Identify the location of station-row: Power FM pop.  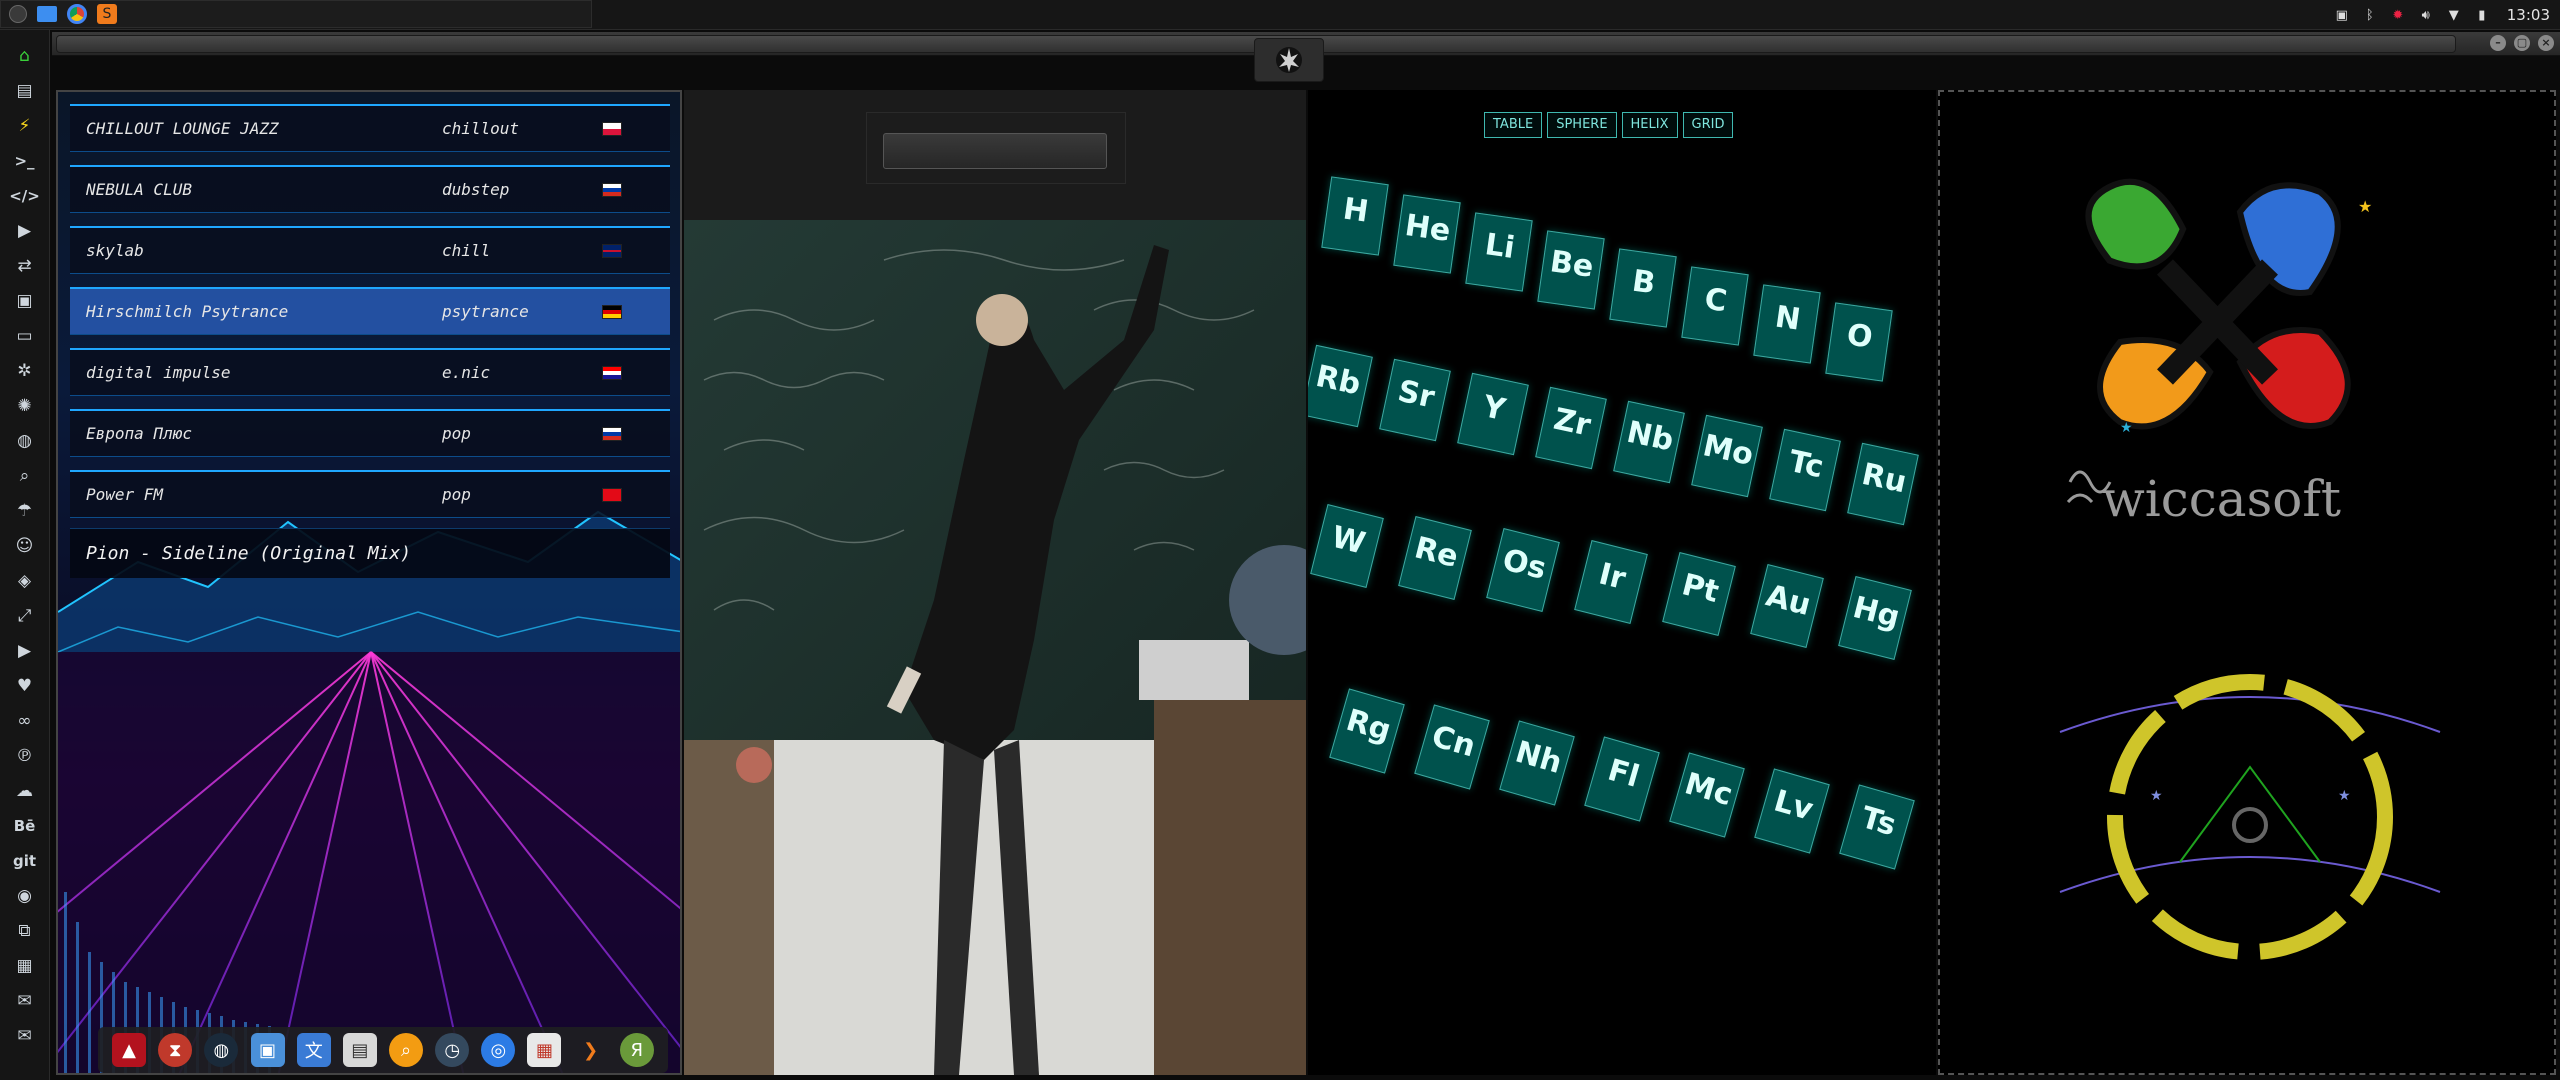
(370, 494).